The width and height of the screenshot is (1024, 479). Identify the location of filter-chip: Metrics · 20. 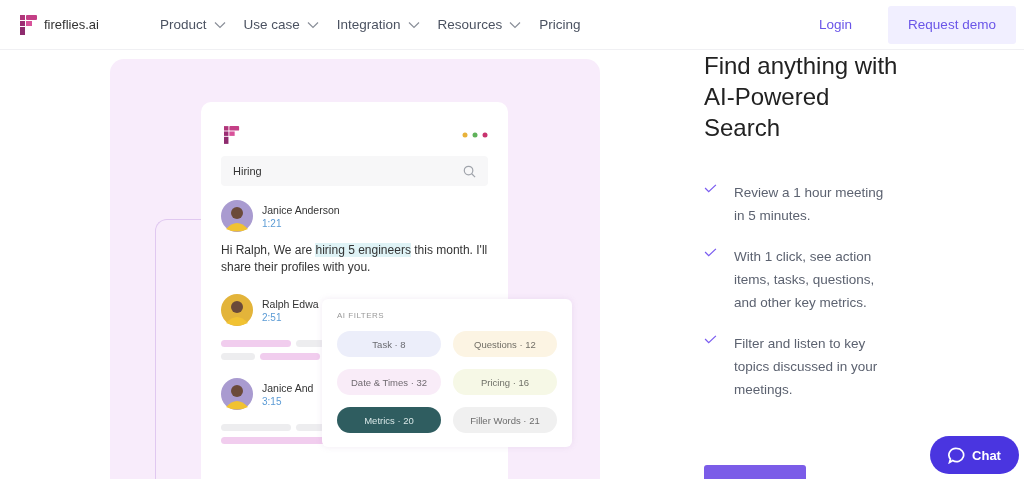
(389, 420).